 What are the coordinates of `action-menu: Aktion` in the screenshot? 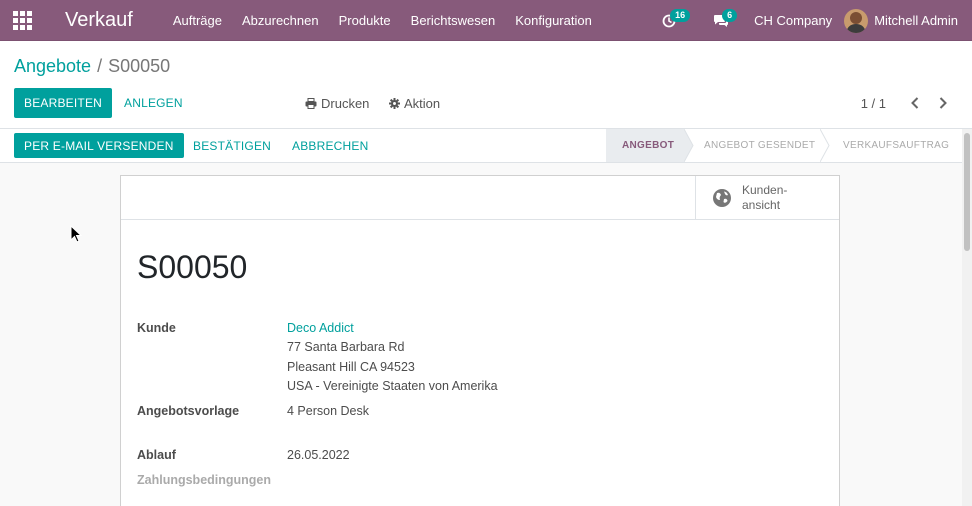 It's located at (414, 103).